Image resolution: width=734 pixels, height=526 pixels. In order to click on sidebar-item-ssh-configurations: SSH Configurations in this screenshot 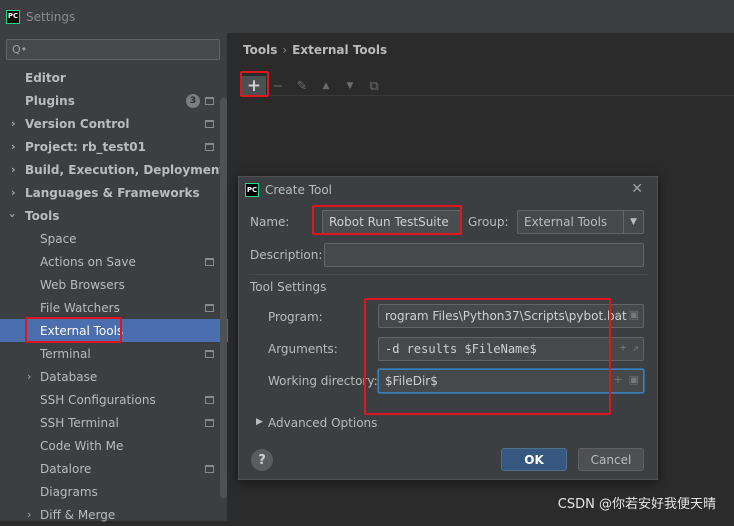, I will do `click(114, 399)`.